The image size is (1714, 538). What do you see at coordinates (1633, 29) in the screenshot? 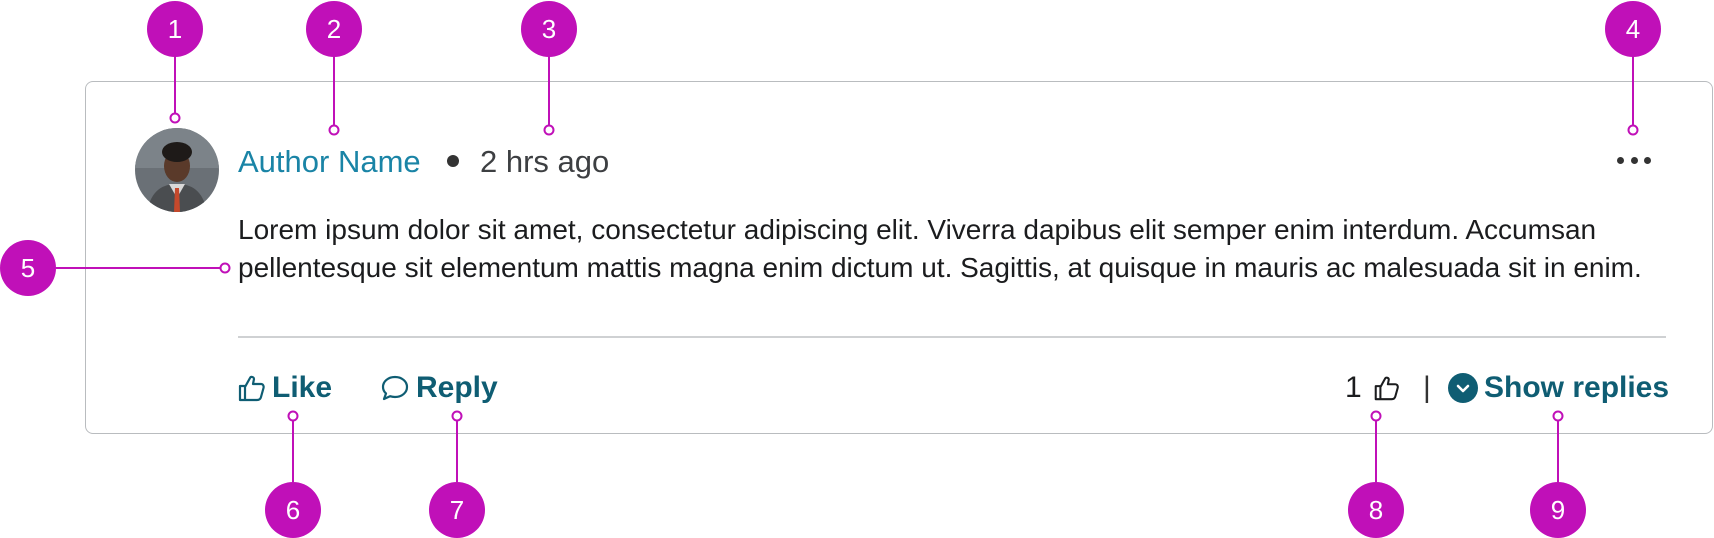
I see `callout-4: 4` at bounding box center [1633, 29].